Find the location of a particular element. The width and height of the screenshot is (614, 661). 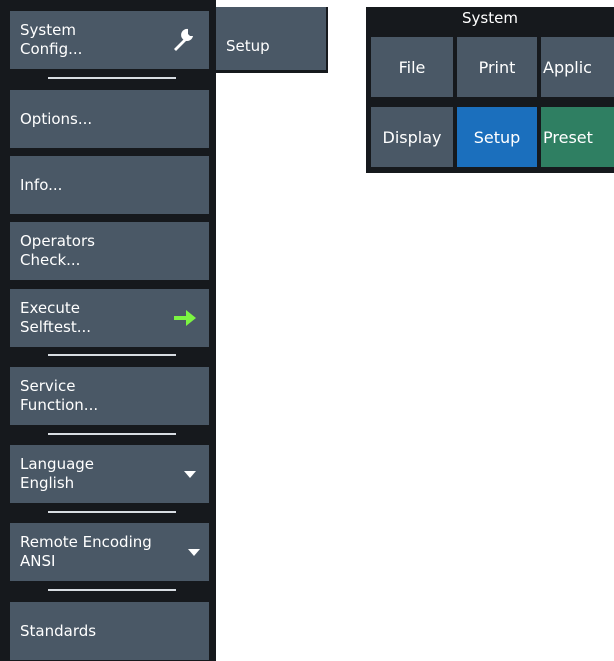

remote-encoding-label: Remote Encoding ANSI is located at coordinates (86, 551).